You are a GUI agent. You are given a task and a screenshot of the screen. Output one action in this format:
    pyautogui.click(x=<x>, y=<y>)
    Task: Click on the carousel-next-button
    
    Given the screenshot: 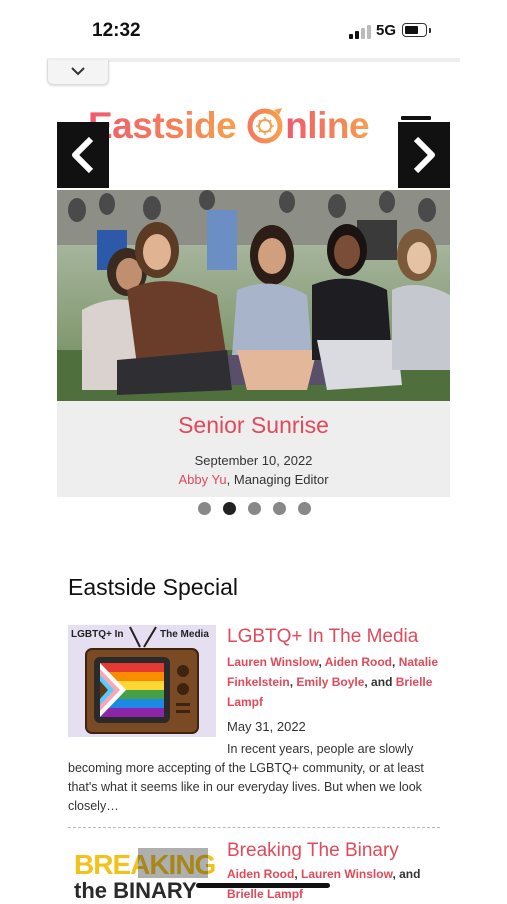 What is the action you would take?
    pyautogui.click(x=424, y=155)
    